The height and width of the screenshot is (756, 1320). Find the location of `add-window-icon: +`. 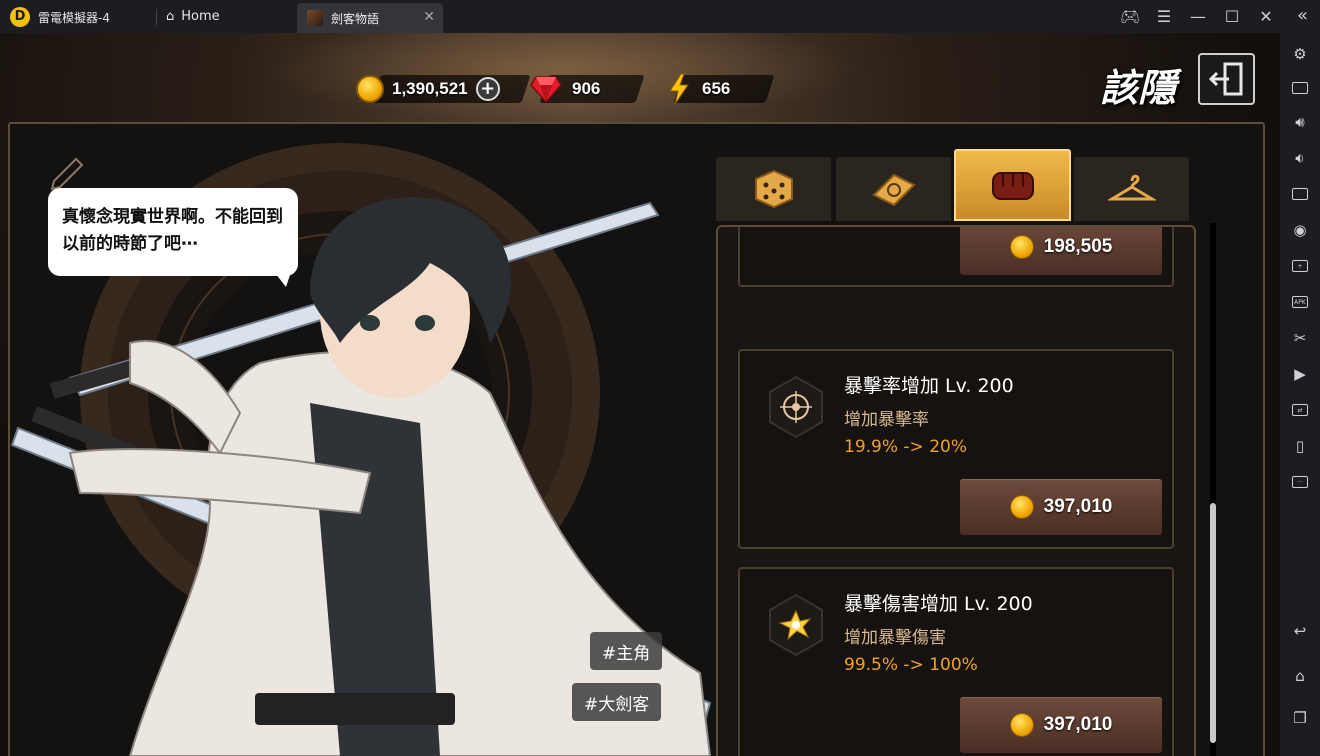

add-window-icon: + is located at coordinates (1300, 266).